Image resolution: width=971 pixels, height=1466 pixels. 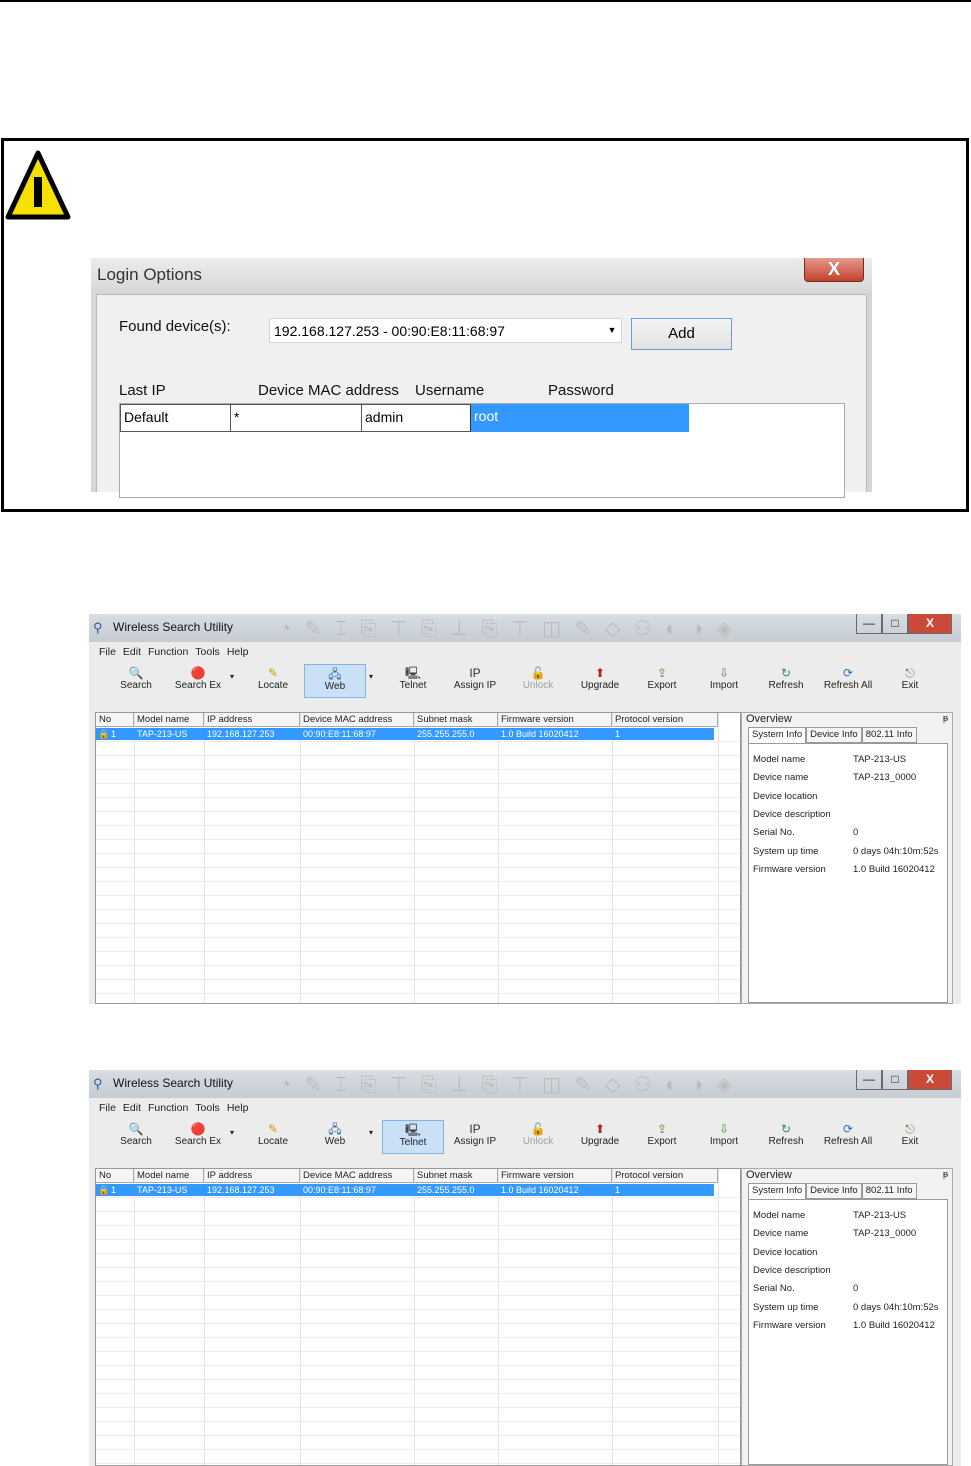 What do you see at coordinates (413, 685) in the screenshot?
I see `telnet-label: Telnet` at bounding box center [413, 685].